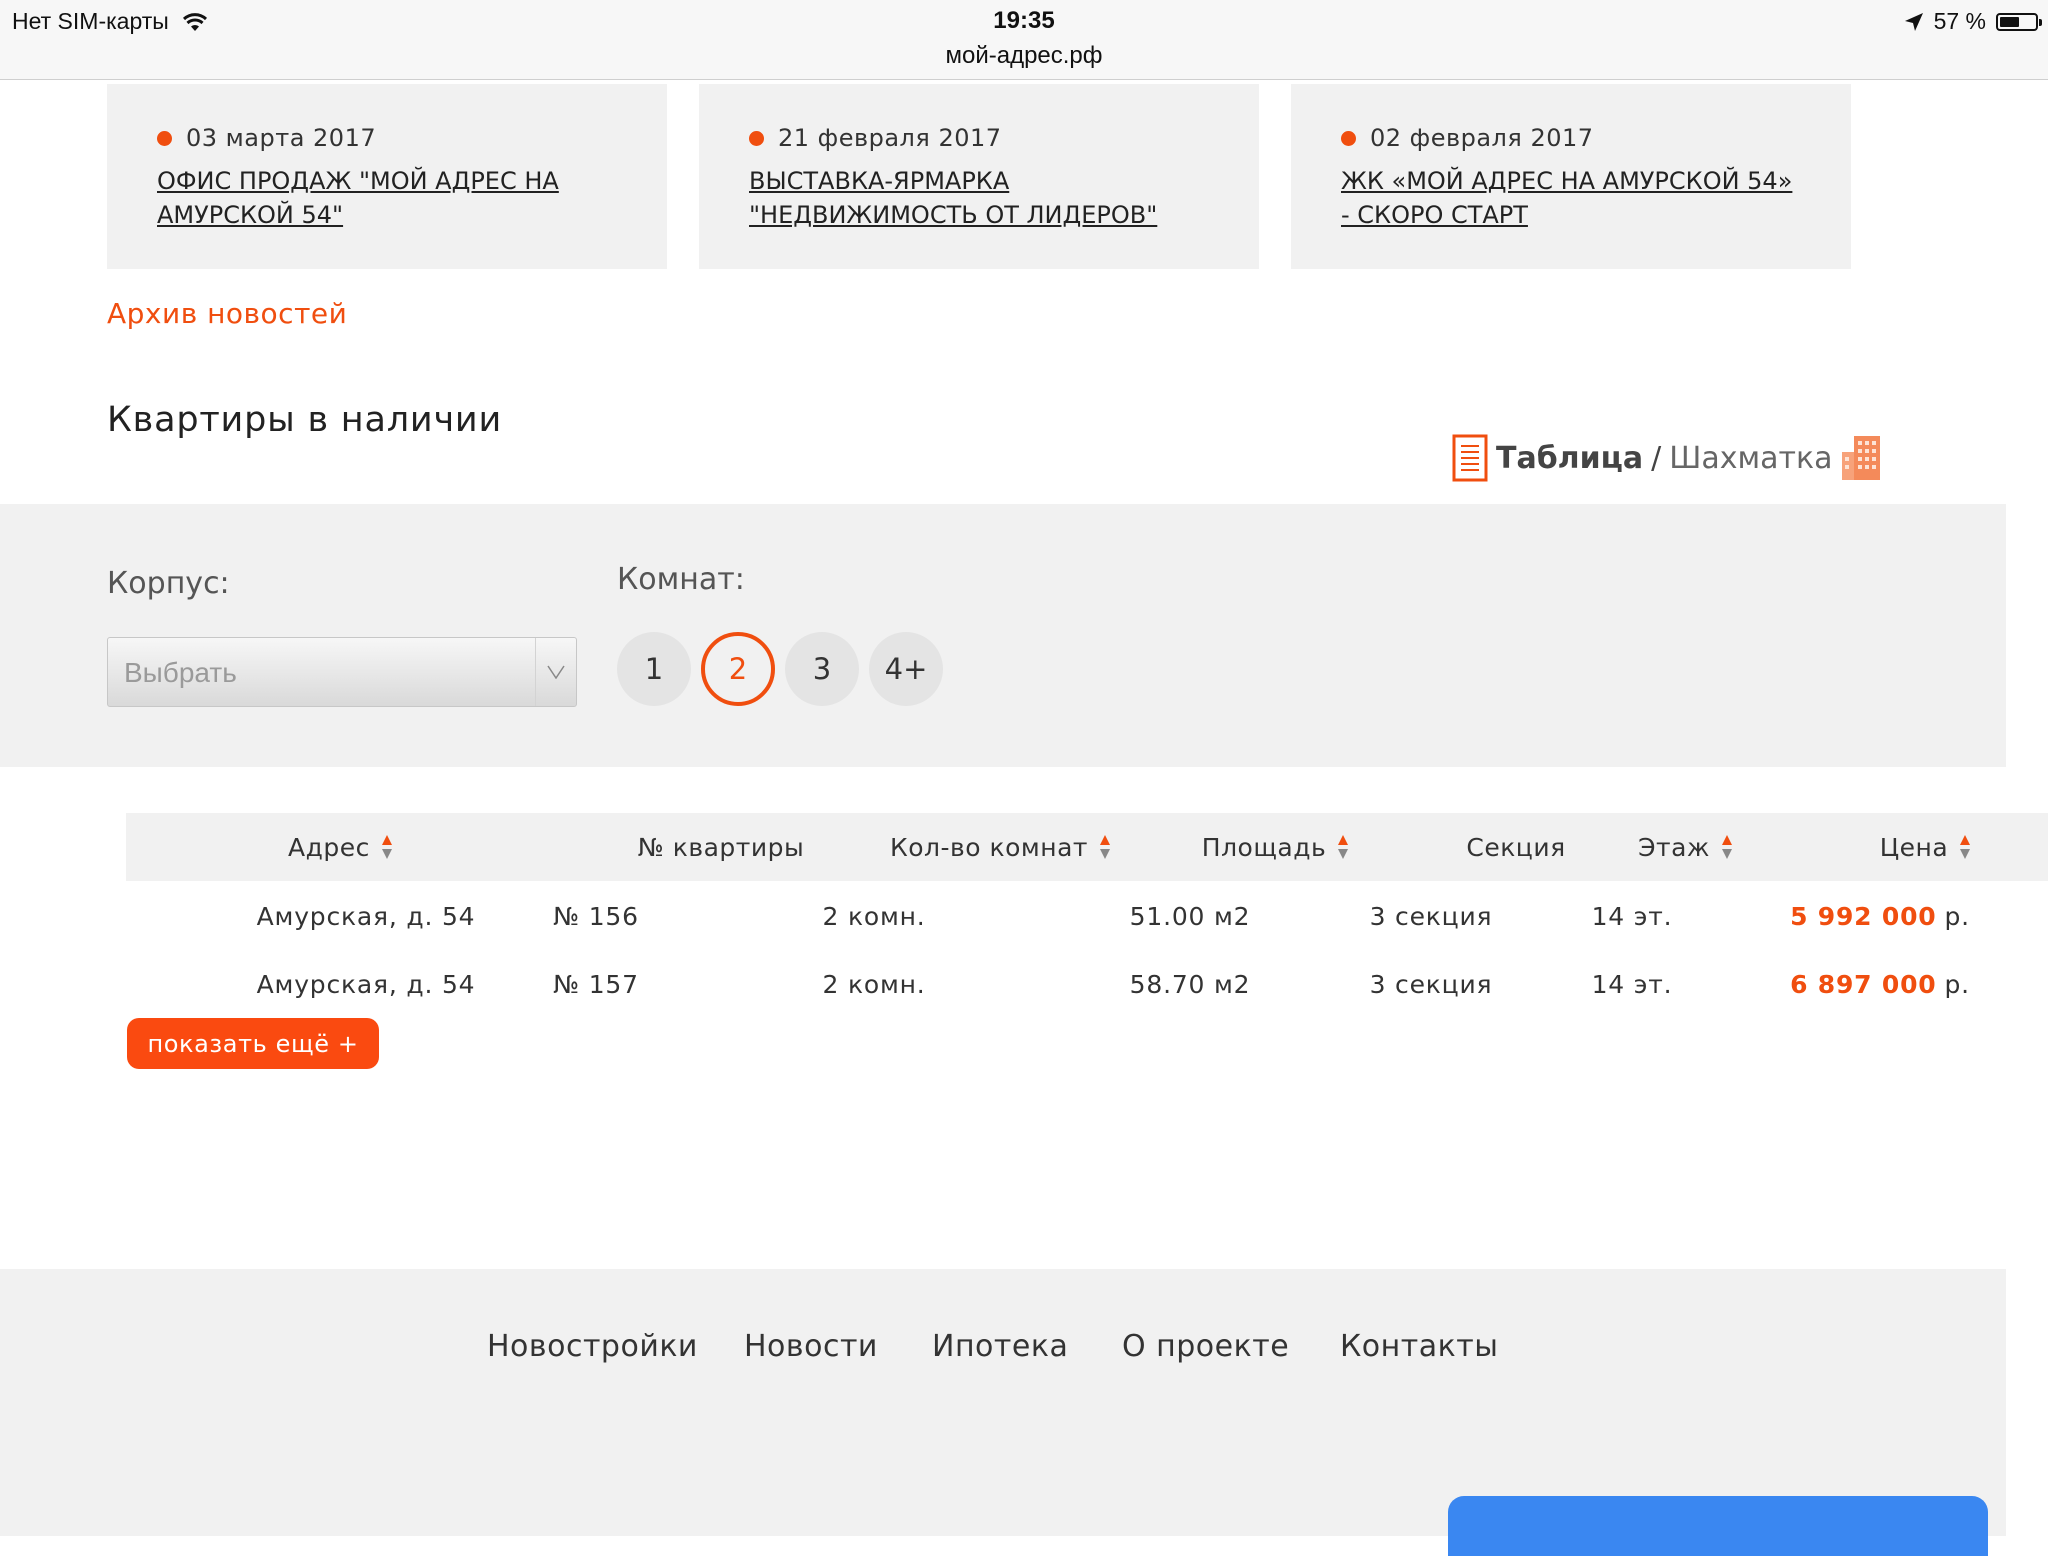 Image resolution: width=2048 pixels, height=1556 pixels. I want to click on cell-price: 6 897 000 р., so click(1880, 984).